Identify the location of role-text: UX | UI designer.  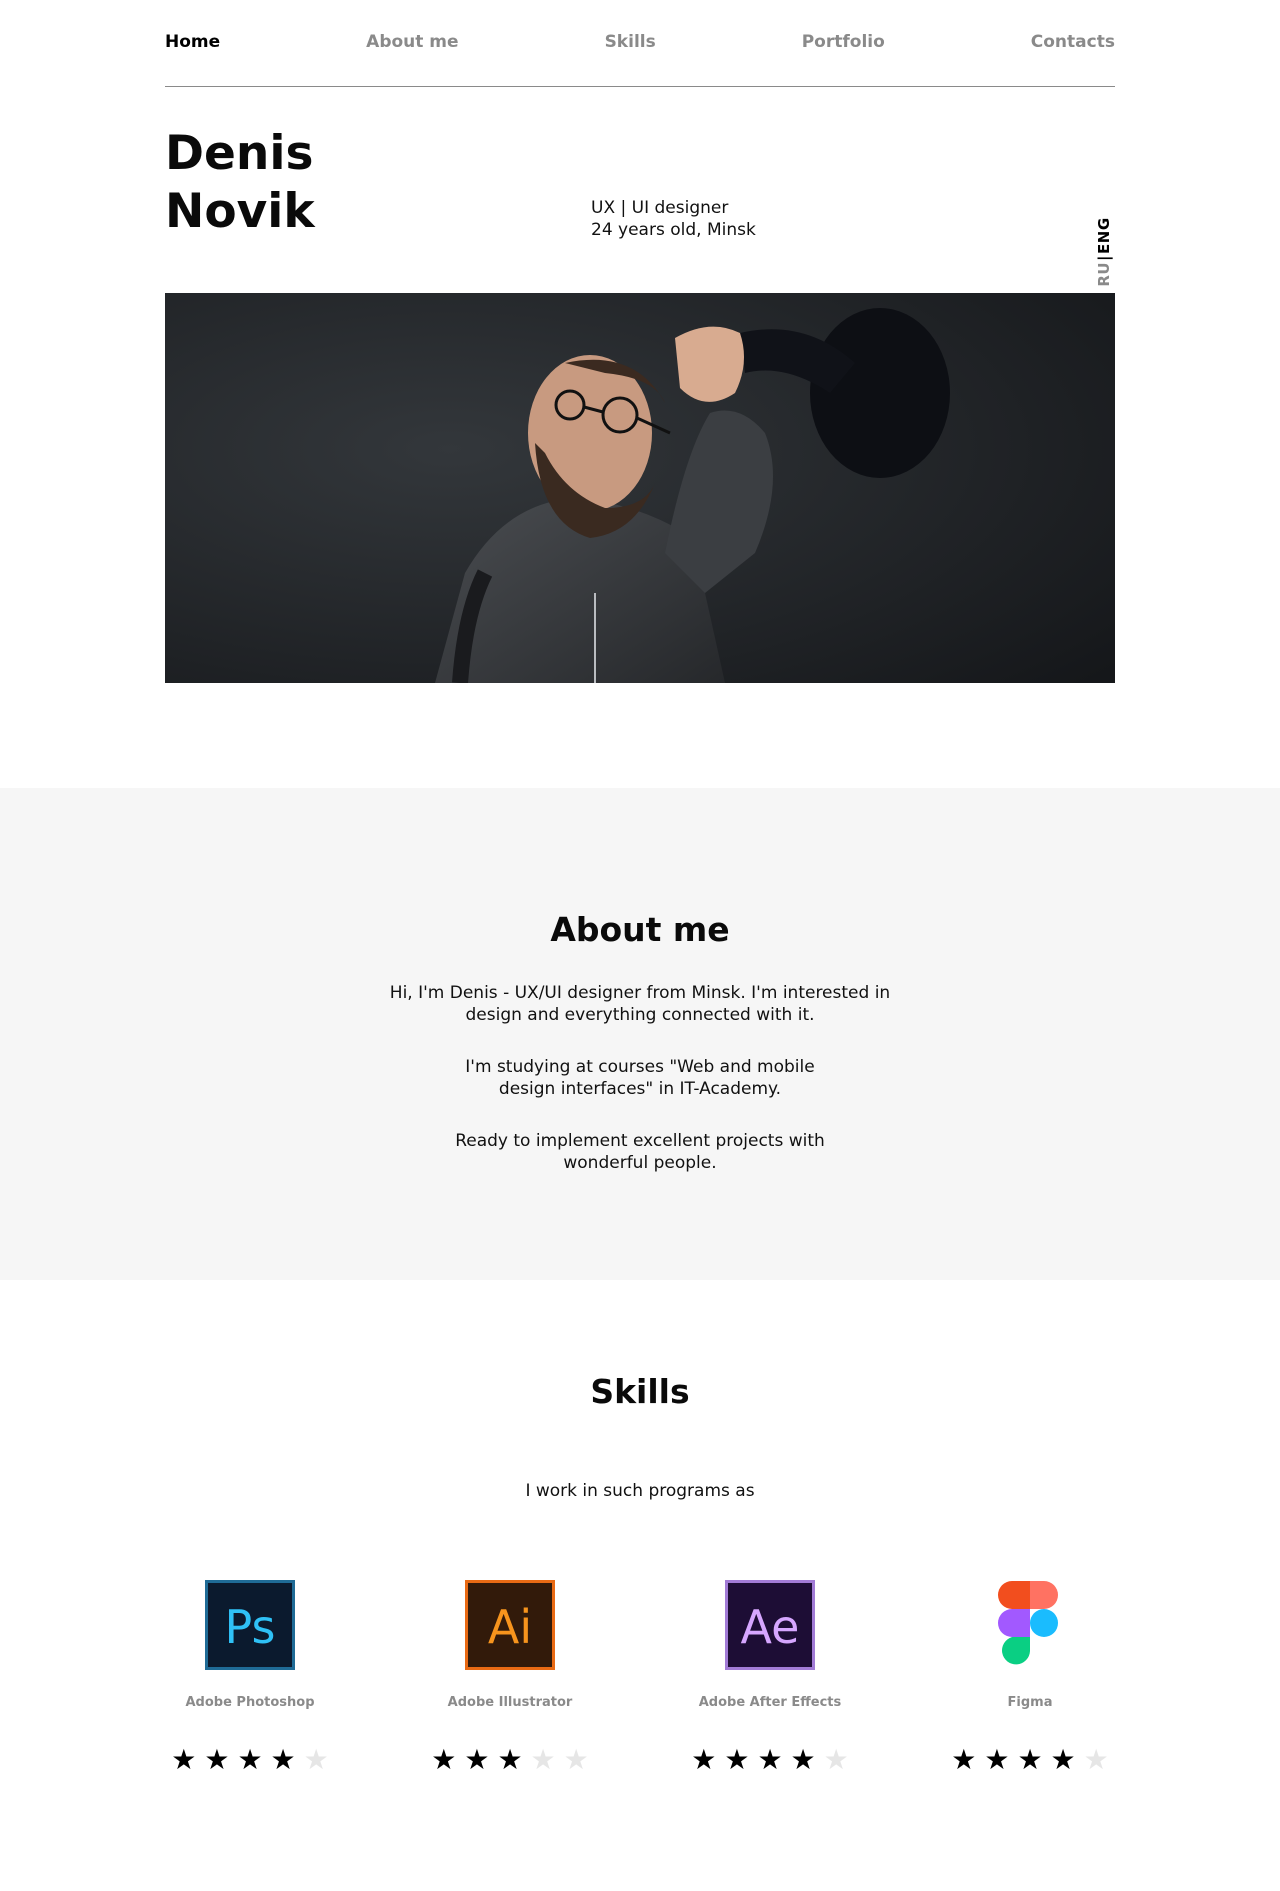
(660, 208).